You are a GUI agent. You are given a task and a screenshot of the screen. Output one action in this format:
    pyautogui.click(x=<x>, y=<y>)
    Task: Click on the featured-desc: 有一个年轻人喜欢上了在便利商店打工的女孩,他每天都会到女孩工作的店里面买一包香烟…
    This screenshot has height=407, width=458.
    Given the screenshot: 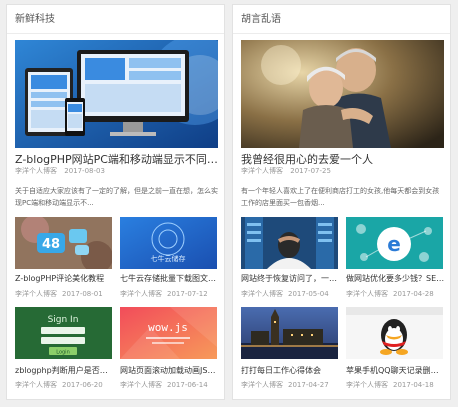 What is the action you would take?
    pyautogui.click(x=340, y=197)
    